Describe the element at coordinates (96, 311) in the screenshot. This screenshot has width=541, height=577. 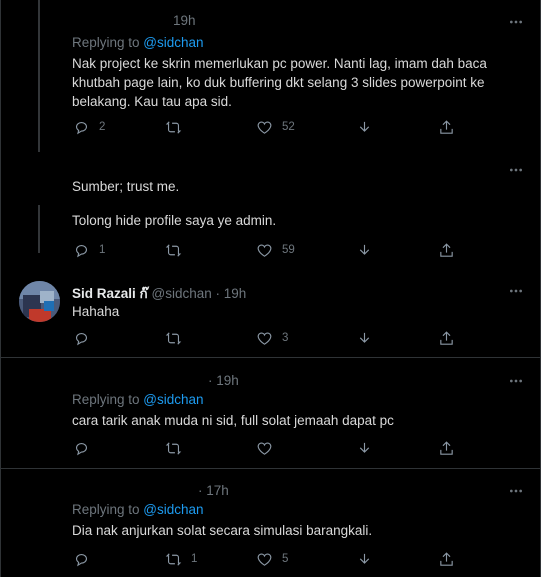
I see `tweet-text: Hahaha` at that location.